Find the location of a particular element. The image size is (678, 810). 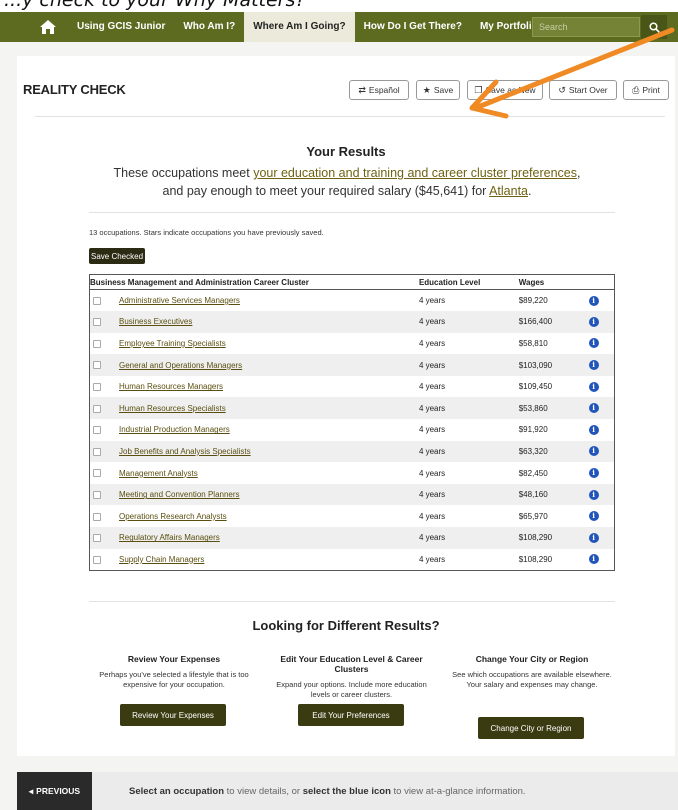

table-row: Business Executives 4 years $166,400 i is located at coordinates (352, 322).